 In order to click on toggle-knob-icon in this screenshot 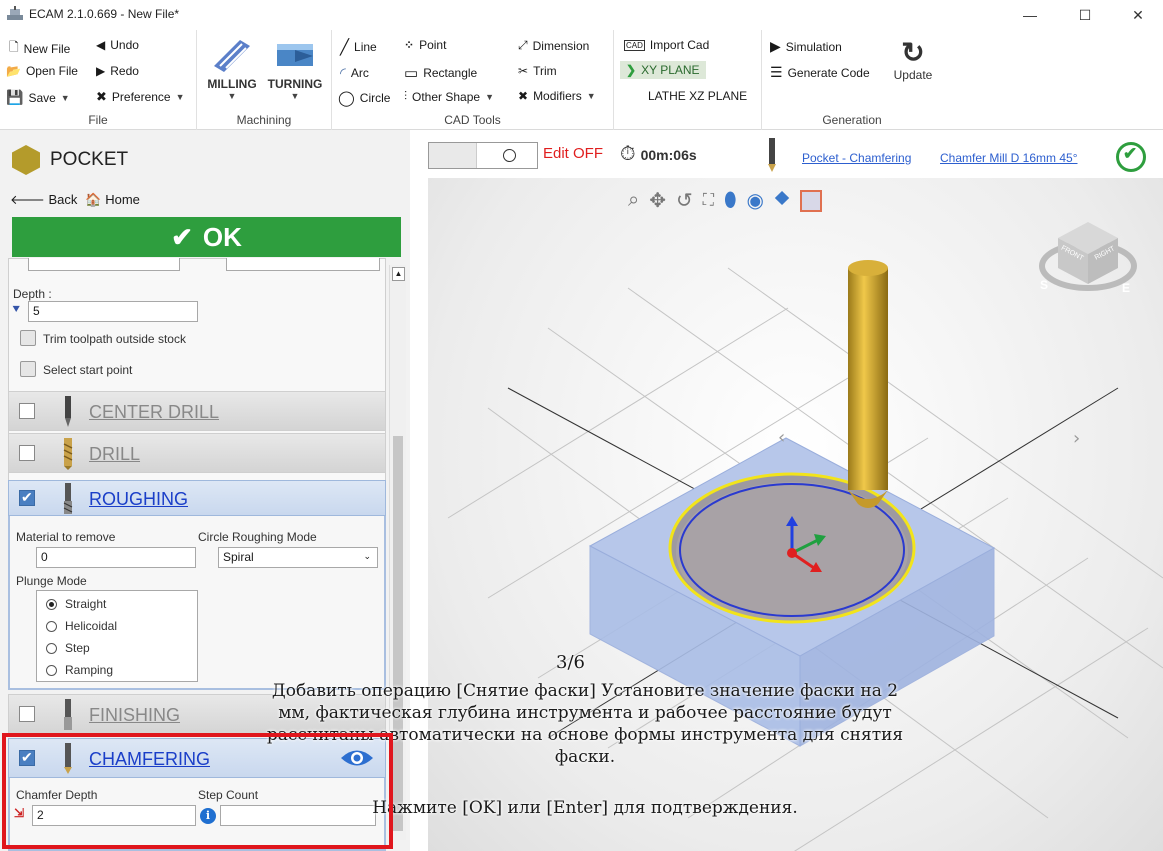, I will do `click(509, 155)`.